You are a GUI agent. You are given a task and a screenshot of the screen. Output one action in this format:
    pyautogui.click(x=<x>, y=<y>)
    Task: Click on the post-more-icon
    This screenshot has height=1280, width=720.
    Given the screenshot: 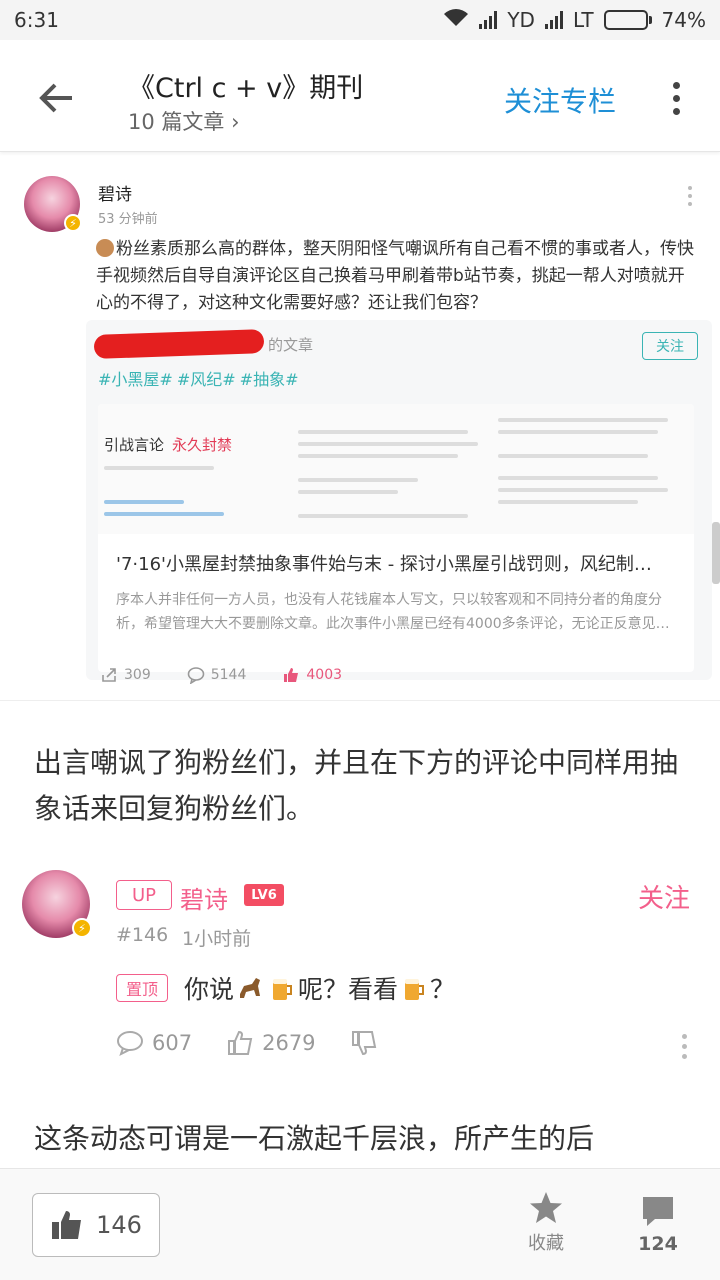 What is the action you would take?
    pyautogui.click(x=690, y=196)
    